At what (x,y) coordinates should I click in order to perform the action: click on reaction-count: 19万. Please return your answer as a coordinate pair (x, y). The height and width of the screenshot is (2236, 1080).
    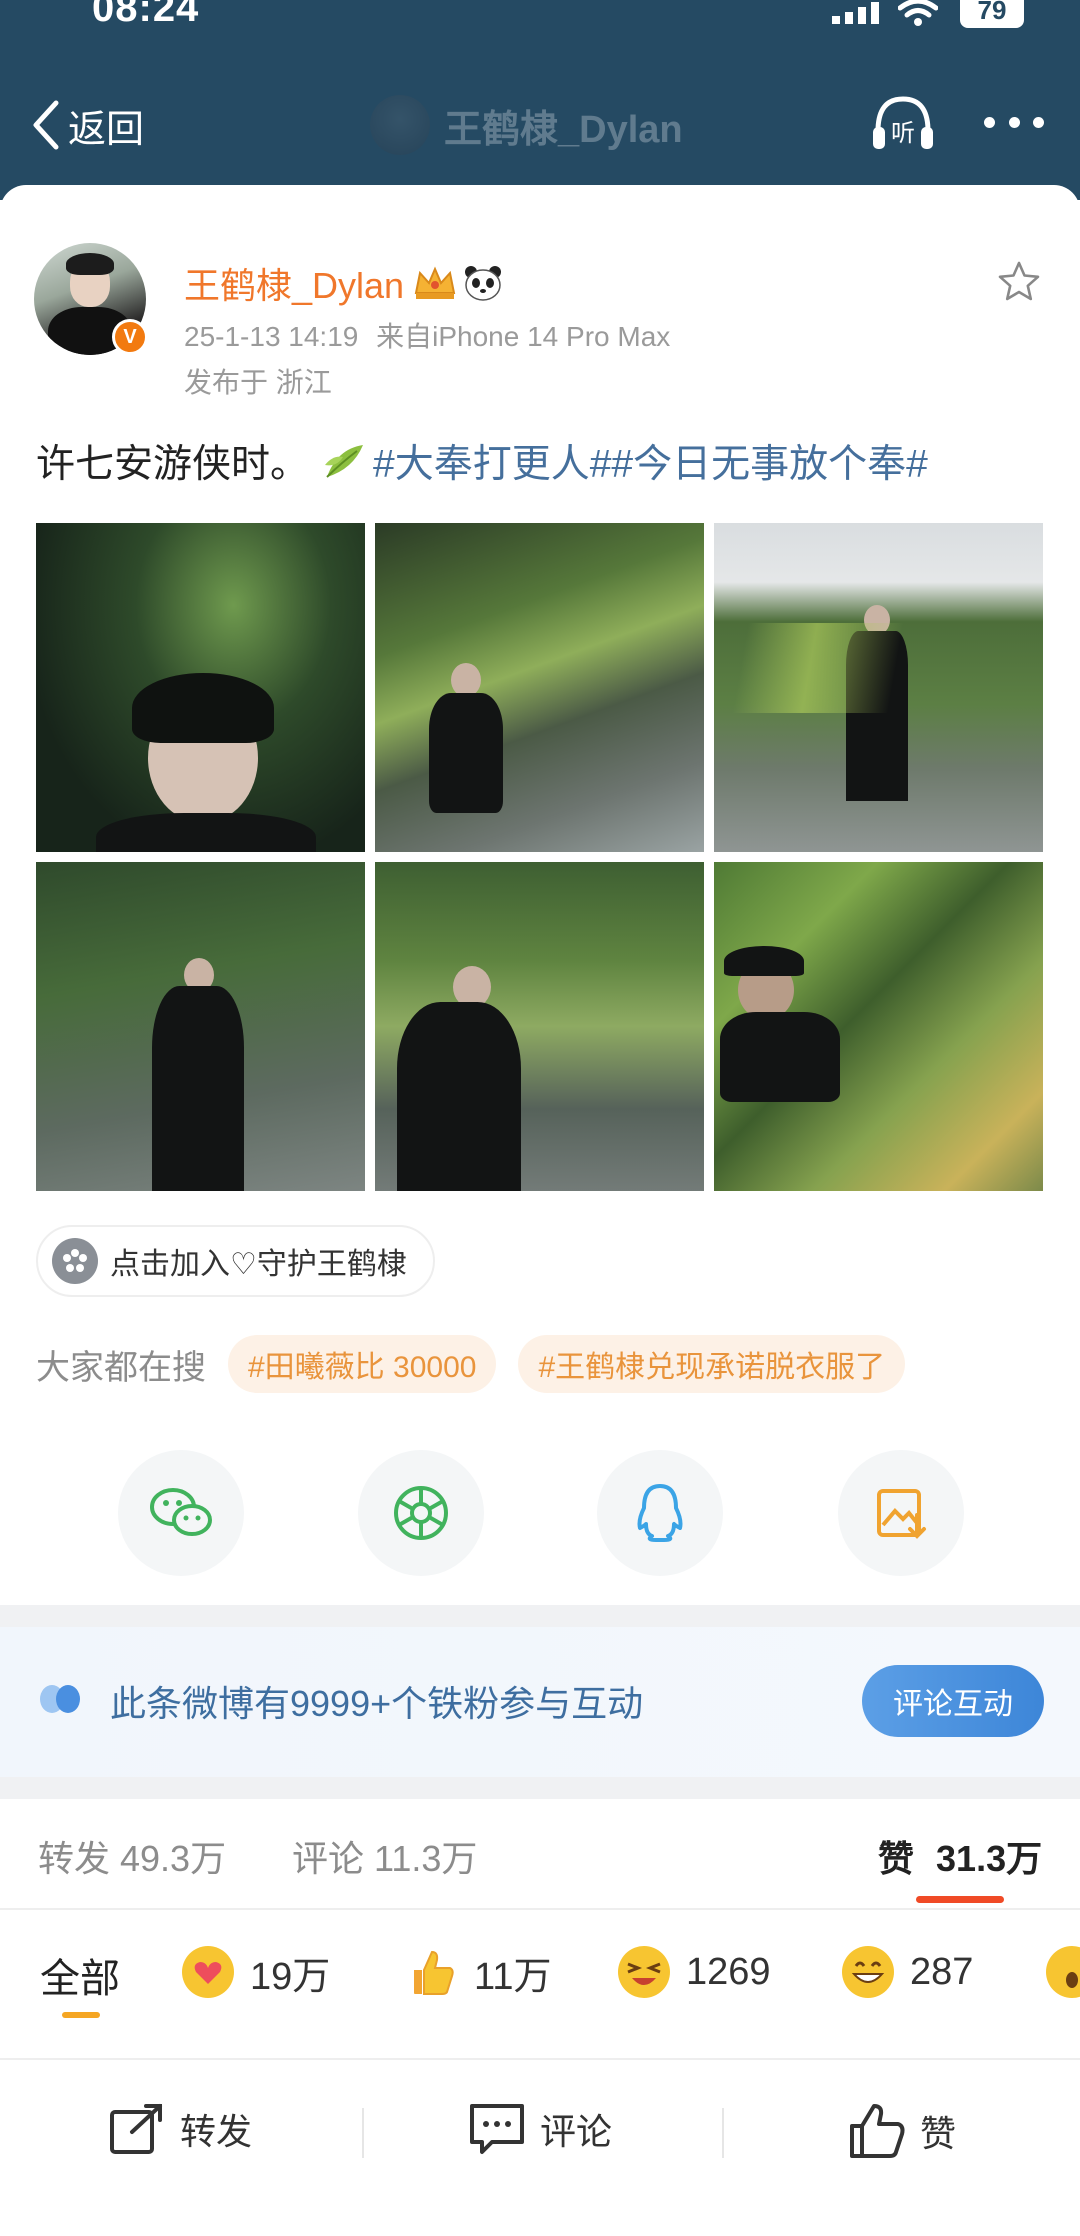
    Looking at the image, I should click on (290, 1976).